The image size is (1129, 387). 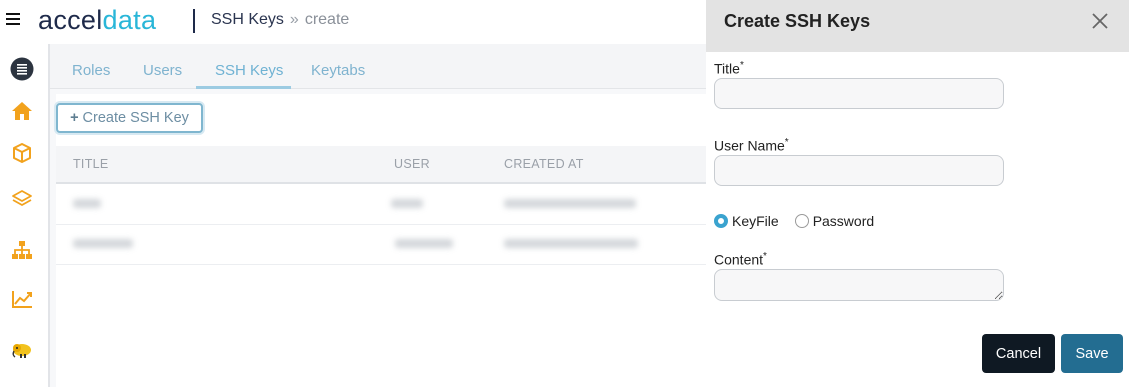 I want to click on cube-icon, so click(x=22, y=153).